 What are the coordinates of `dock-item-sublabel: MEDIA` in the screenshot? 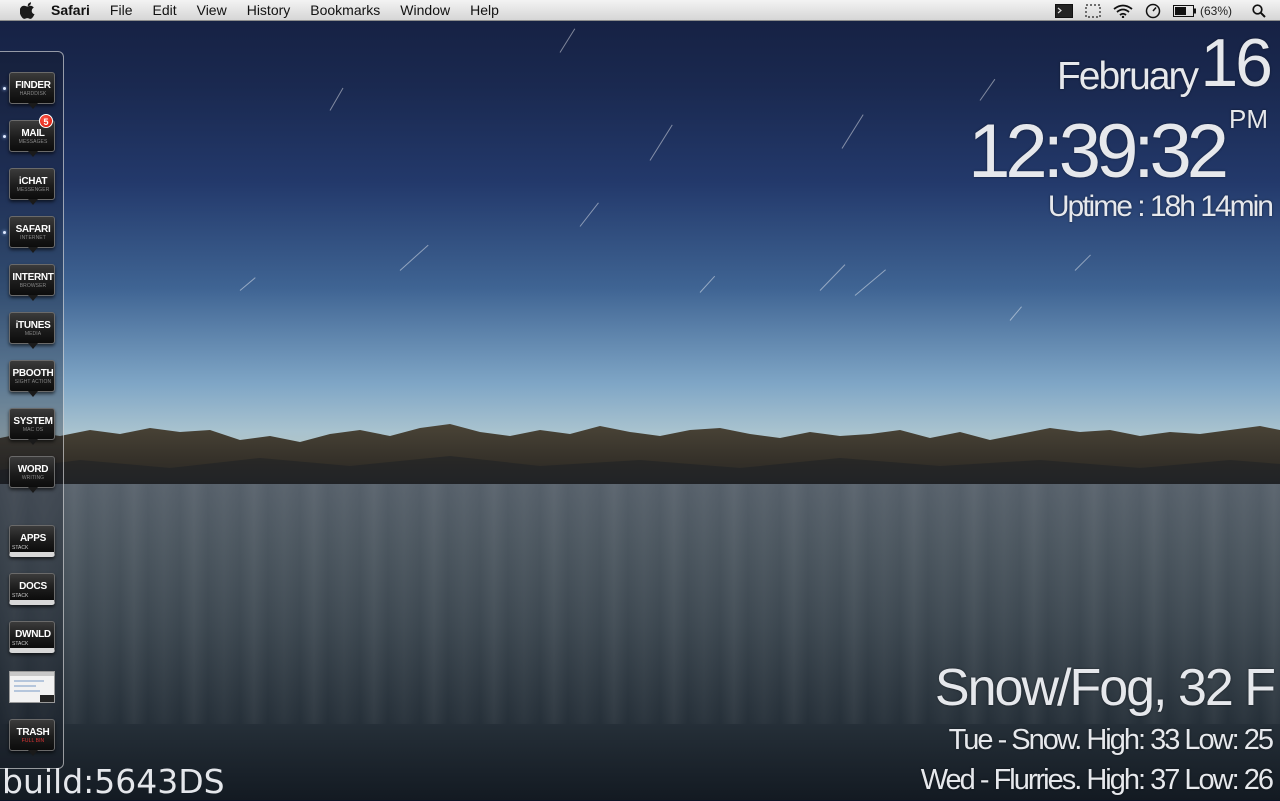 It's located at (33, 334).